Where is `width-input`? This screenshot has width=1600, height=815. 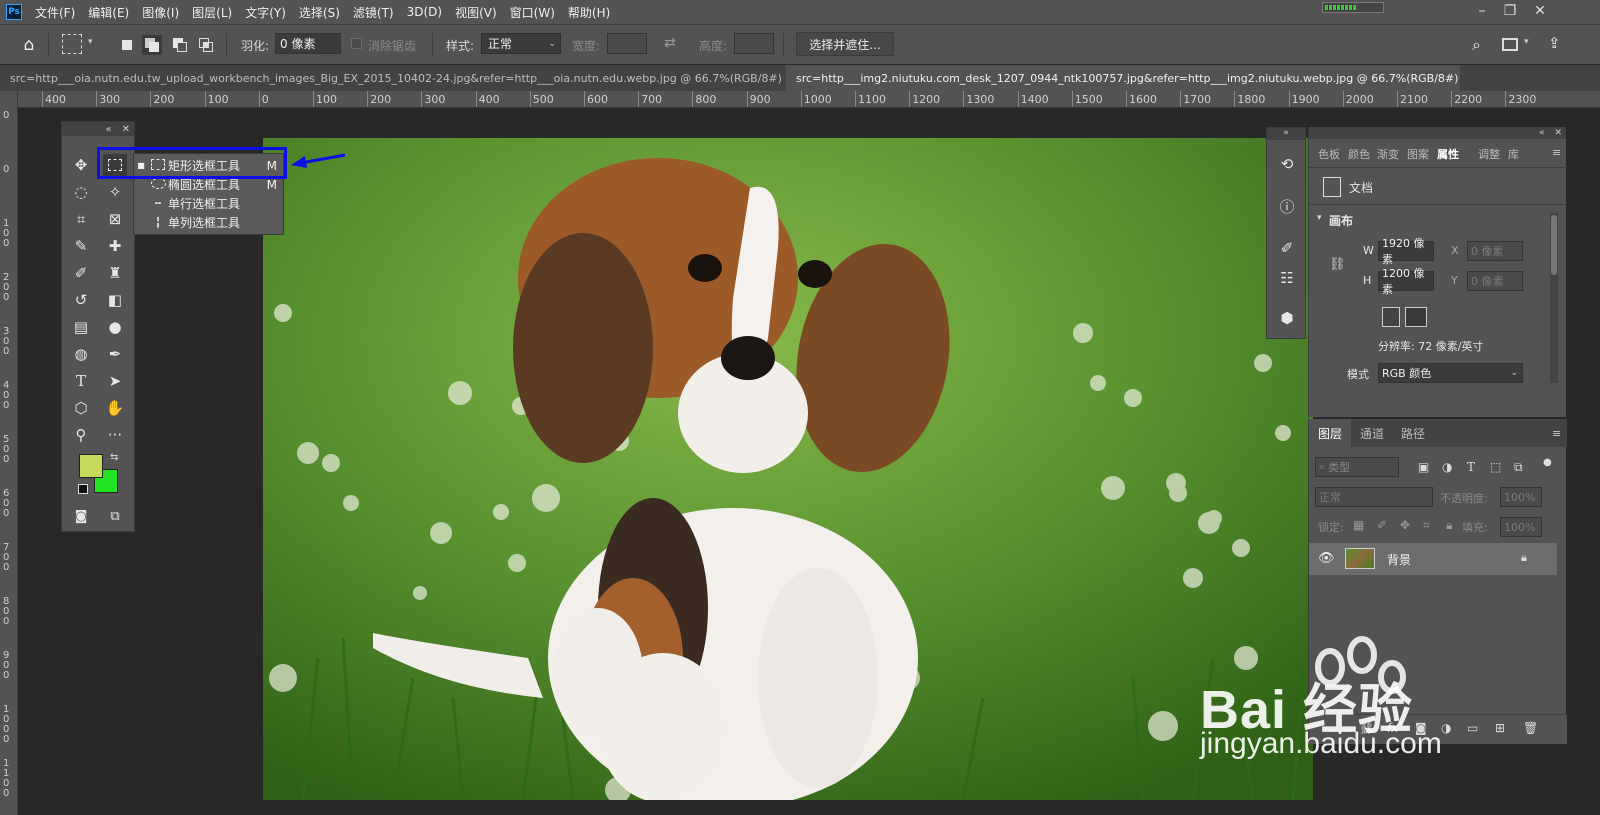
width-input is located at coordinates (627, 43).